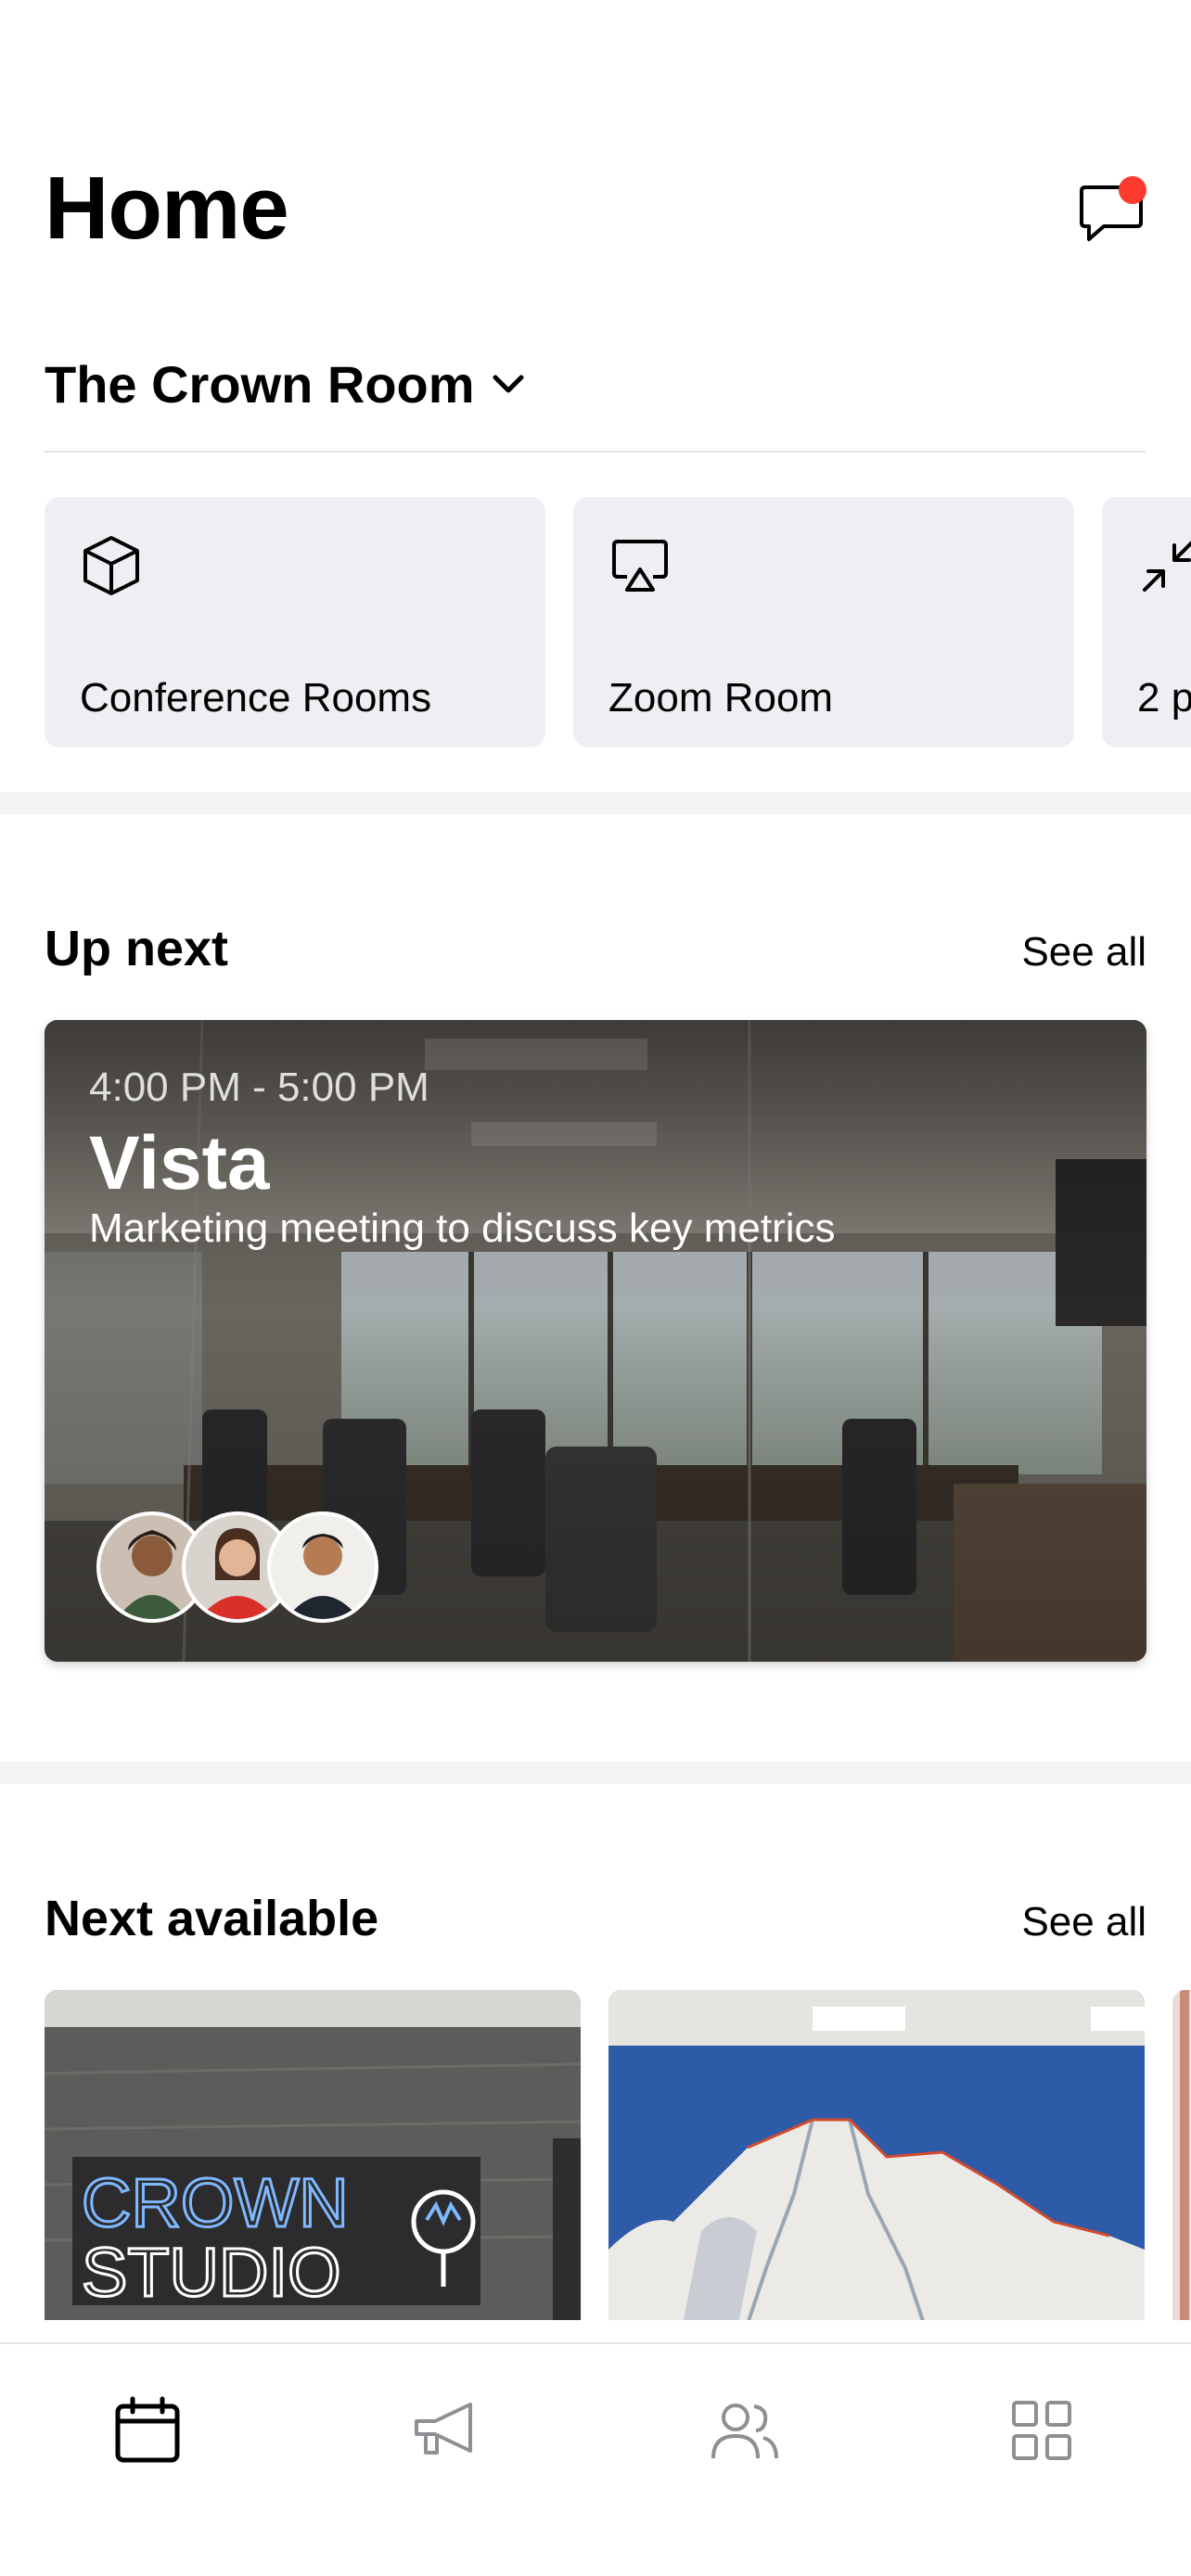 This screenshot has width=1191, height=2576. I want to click on tab-people, so click(745, 2430).